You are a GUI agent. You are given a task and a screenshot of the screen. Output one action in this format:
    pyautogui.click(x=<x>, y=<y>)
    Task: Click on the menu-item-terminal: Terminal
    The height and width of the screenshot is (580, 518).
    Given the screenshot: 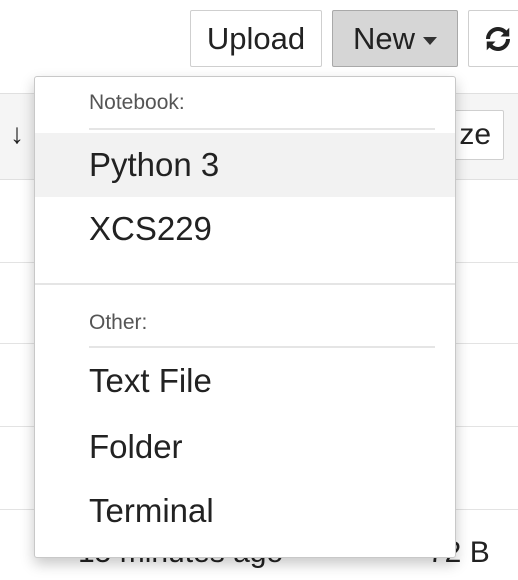 What is the action you would take?
    pyautogui.click(x=245, y=511)
    